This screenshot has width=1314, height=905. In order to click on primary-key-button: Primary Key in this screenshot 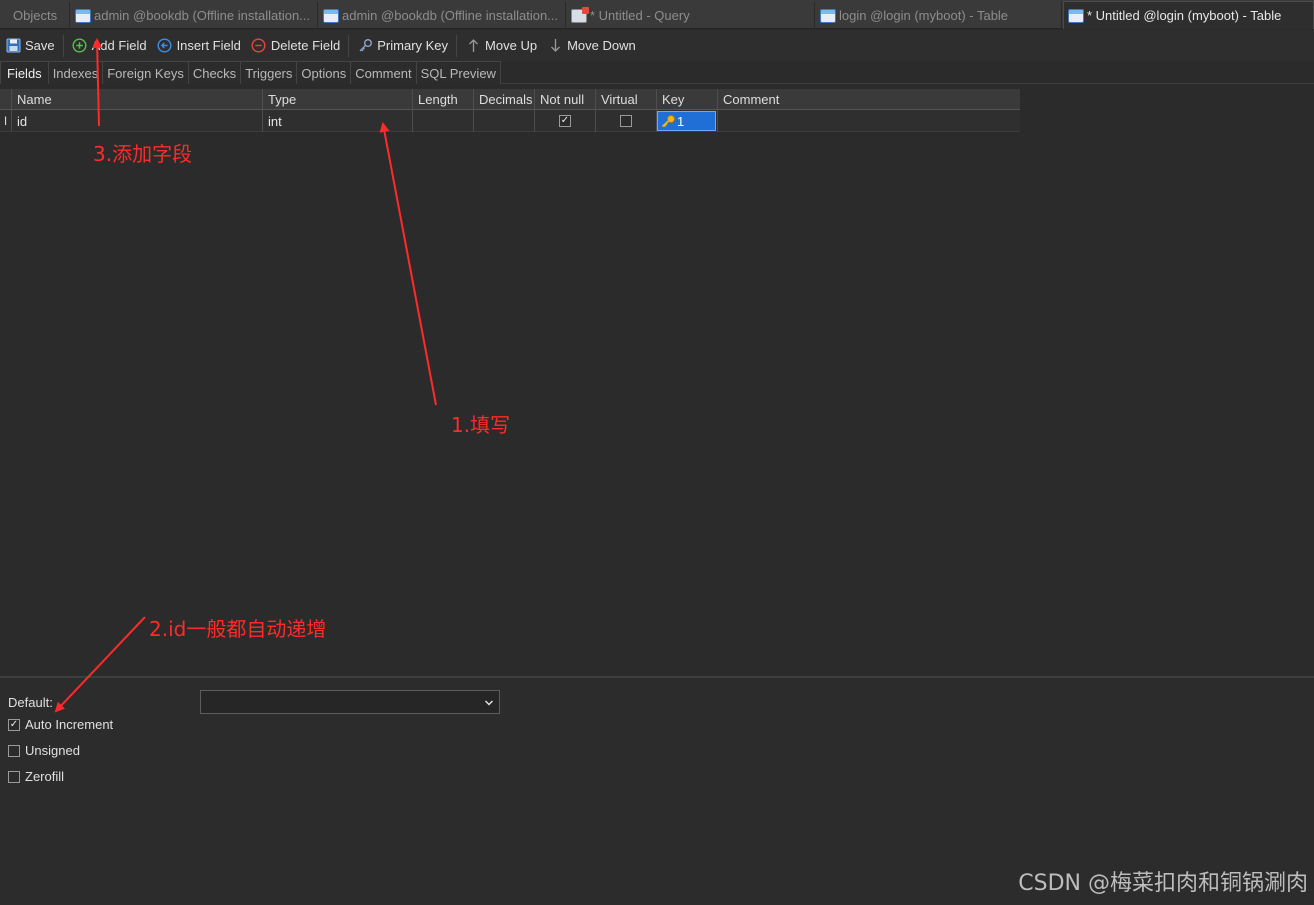, I will do `click(402, 46)`.